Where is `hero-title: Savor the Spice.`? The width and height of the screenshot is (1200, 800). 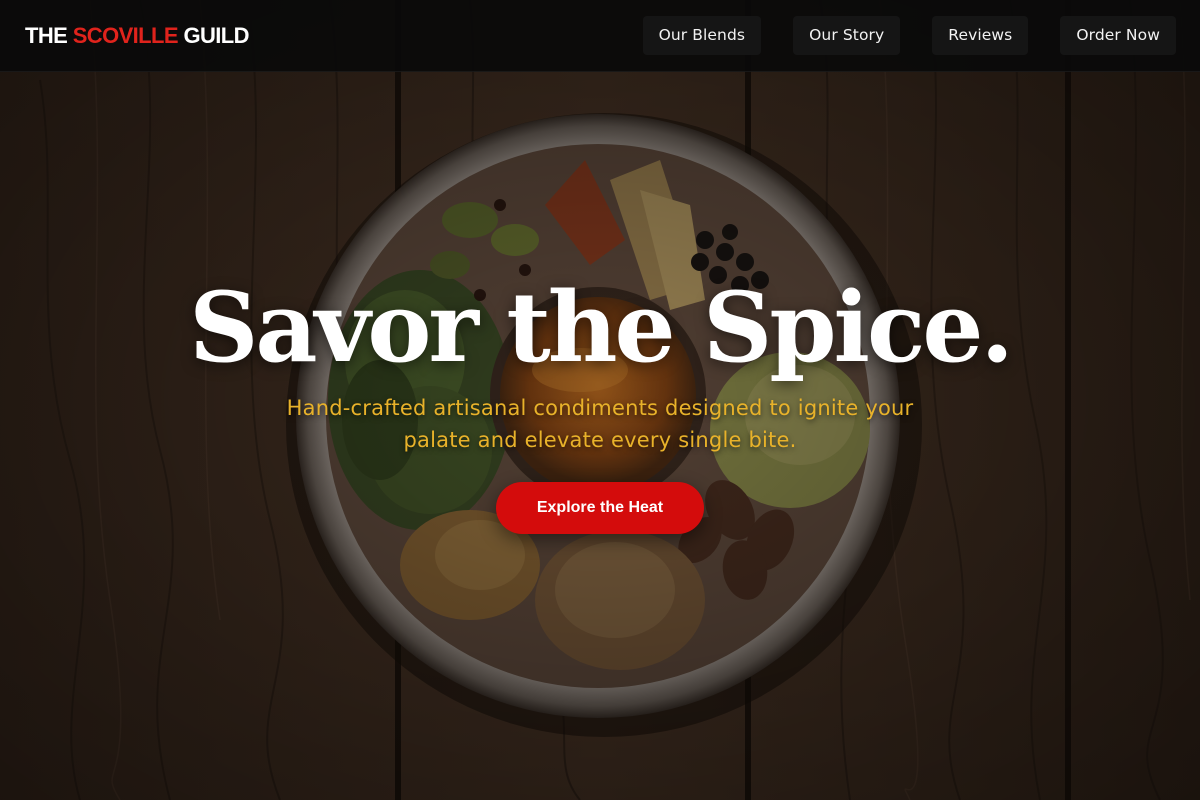 hero-title: Savor the Spice. is located at coordinates (601, 327).